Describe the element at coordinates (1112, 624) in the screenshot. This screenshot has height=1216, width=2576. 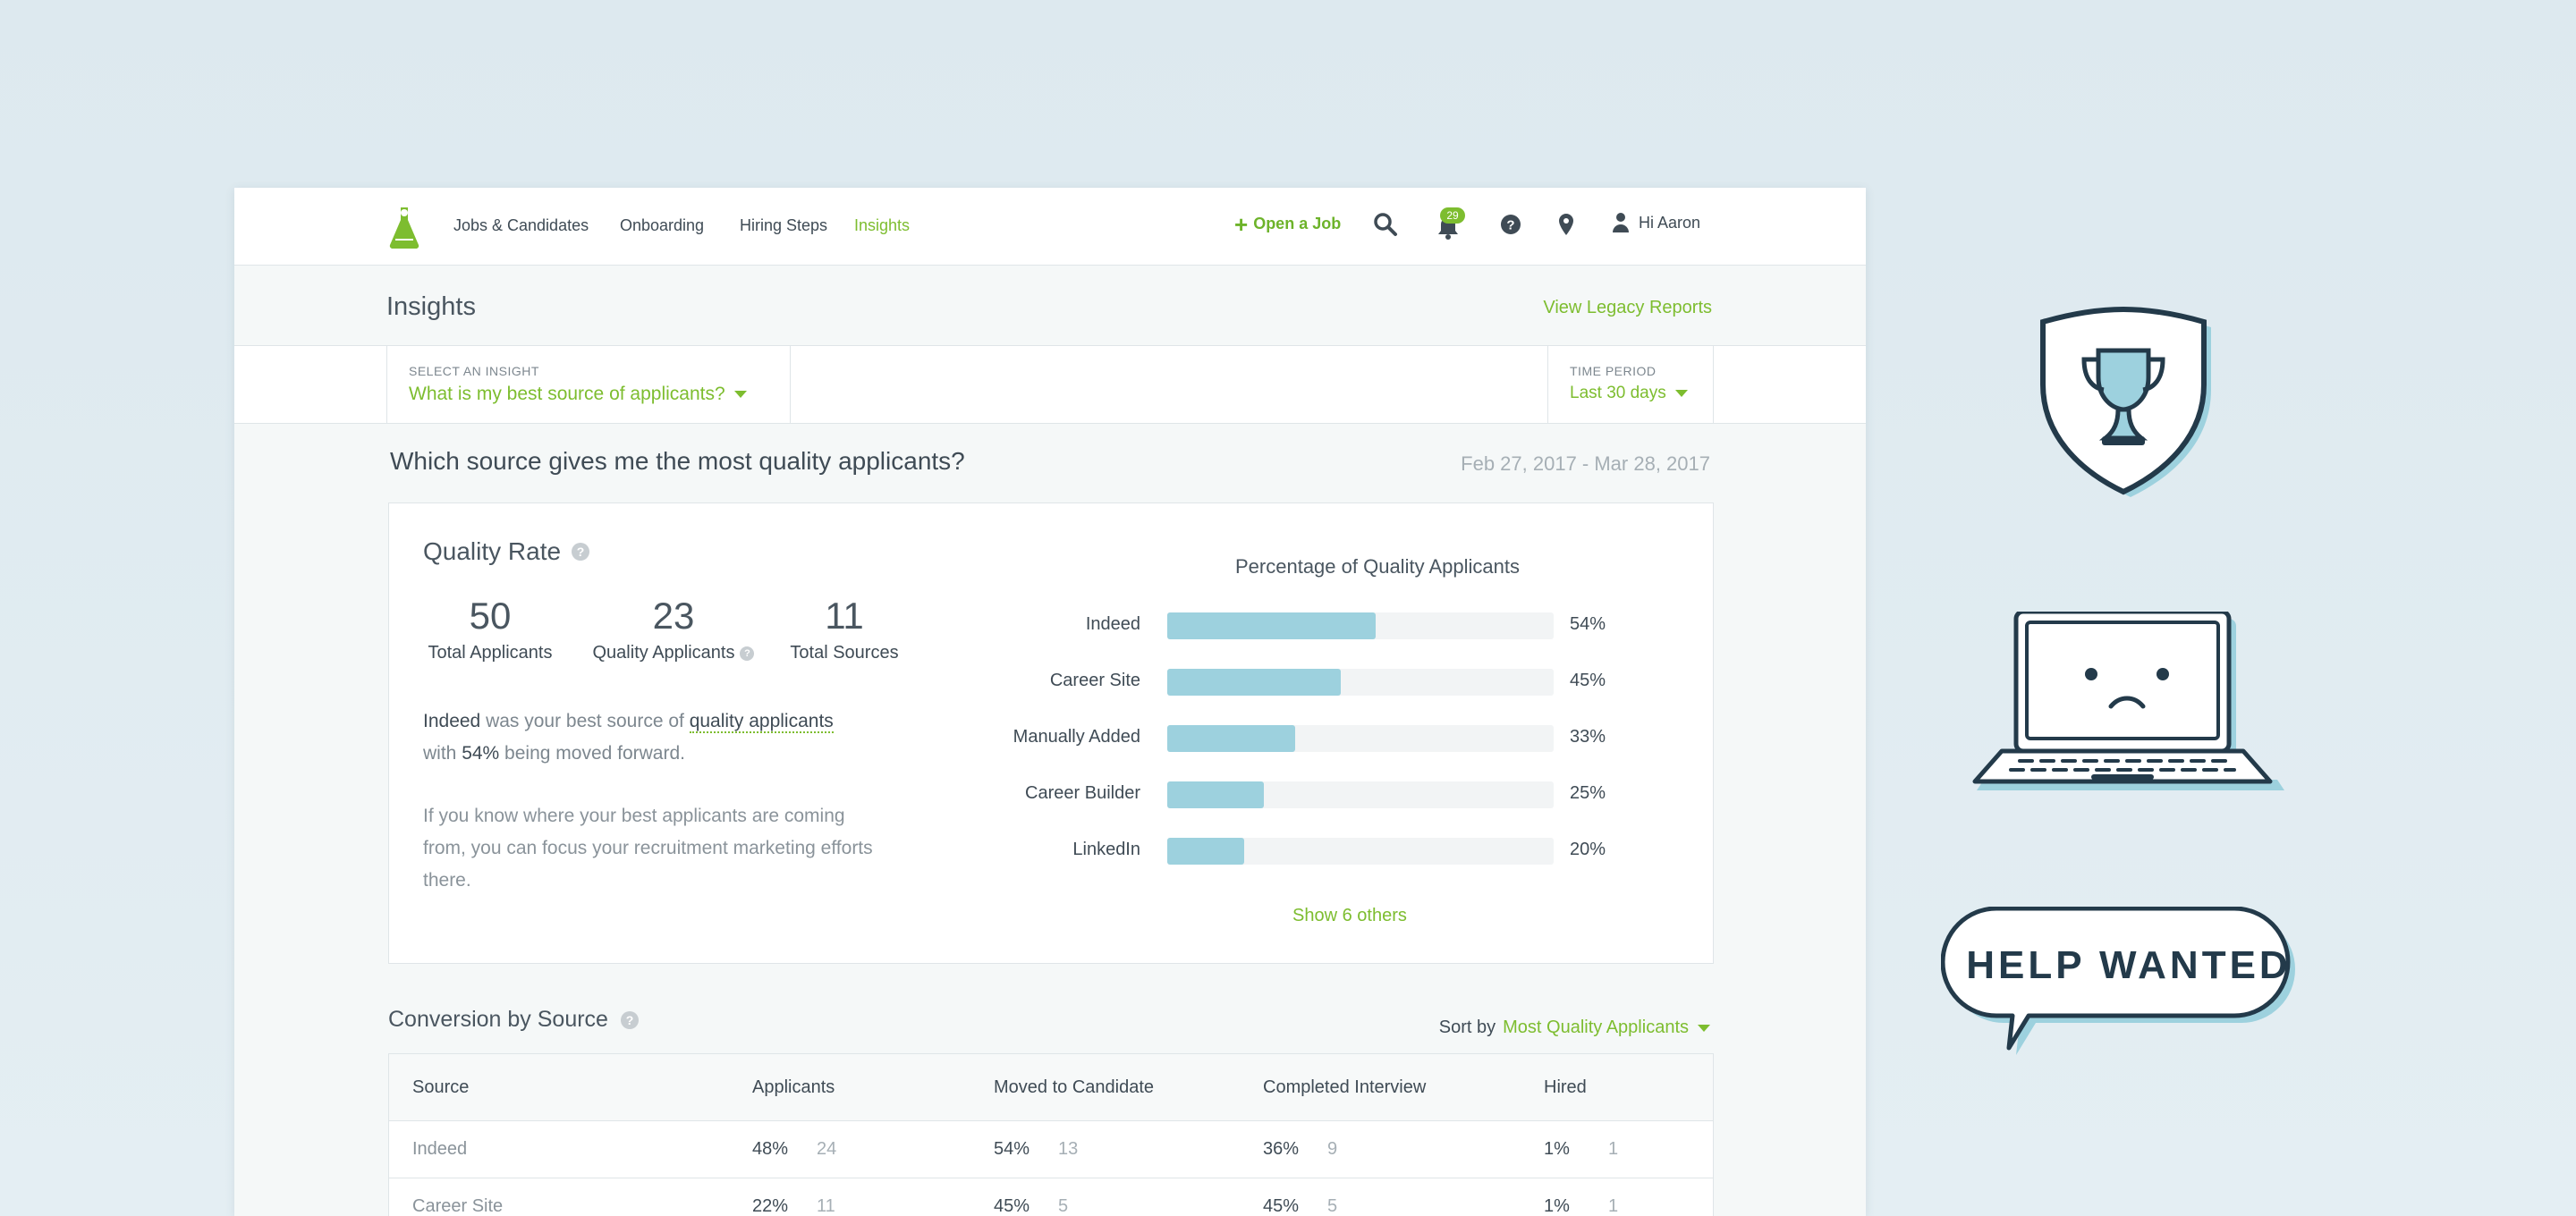
I see `bar-category-label: Indeed` at that location.